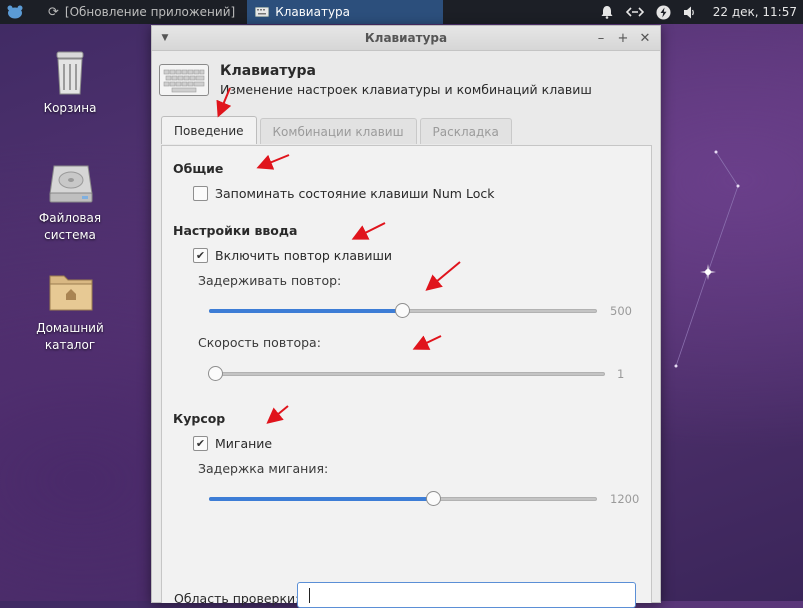 This screenshot has width=803, height=608. I want to click on window-titlebar: ▼ Клавиатура – + ✕, so click(406, 38).